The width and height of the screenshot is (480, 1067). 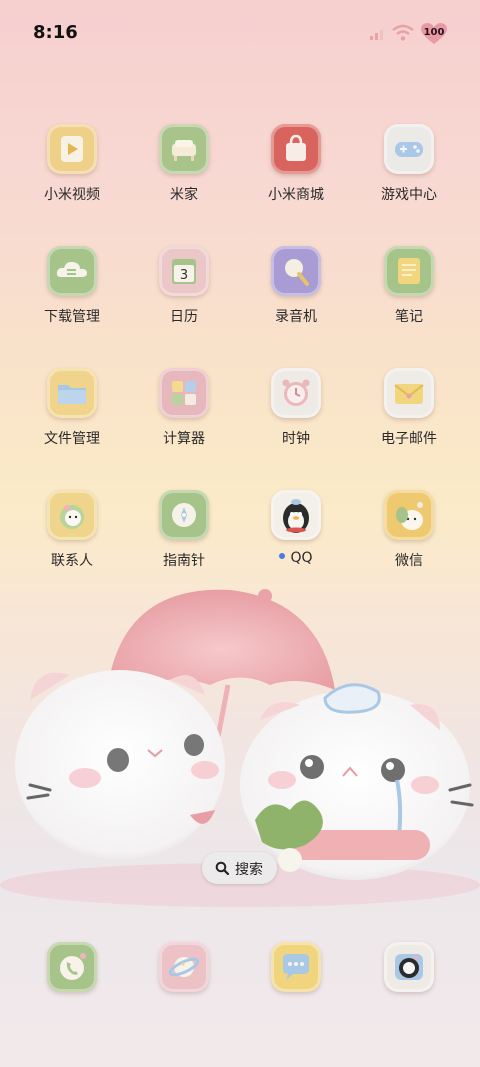 I want to click on status-time: 8:16, so click(x=55, y=32).